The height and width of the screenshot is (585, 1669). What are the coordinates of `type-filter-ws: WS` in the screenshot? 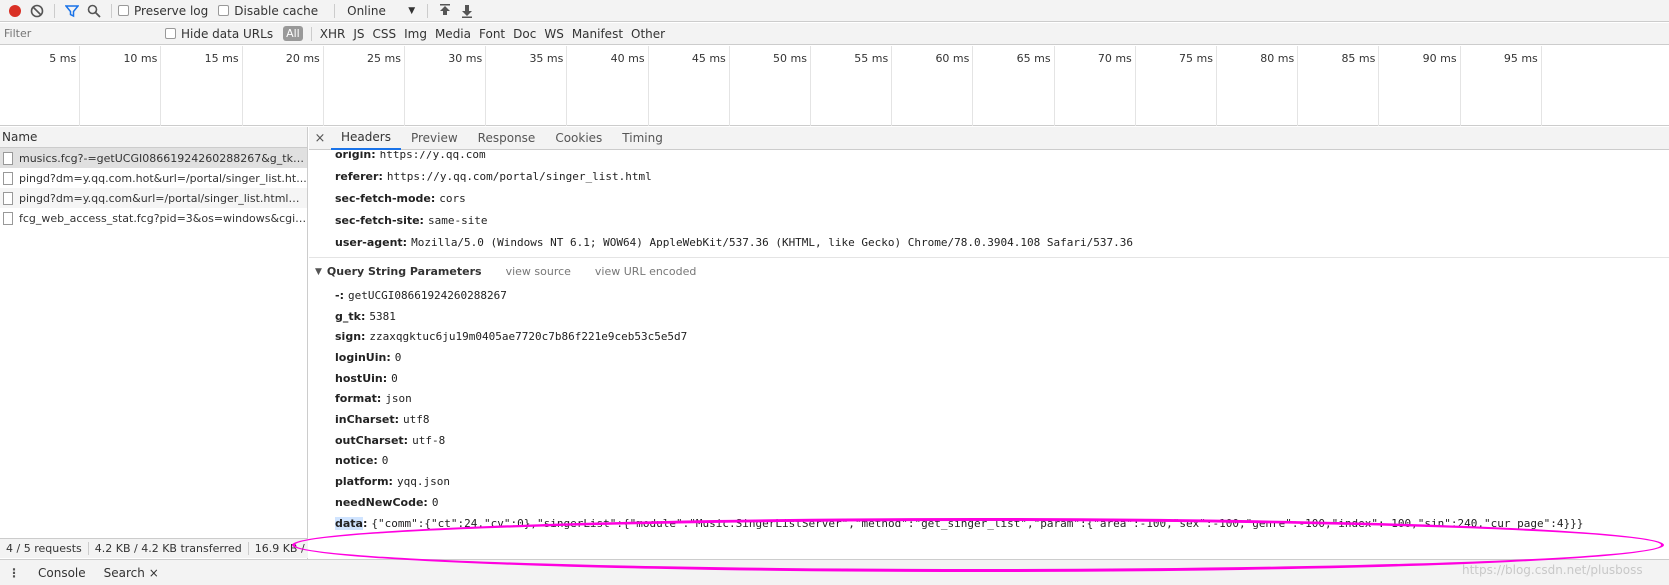 It's located at (553, 34).